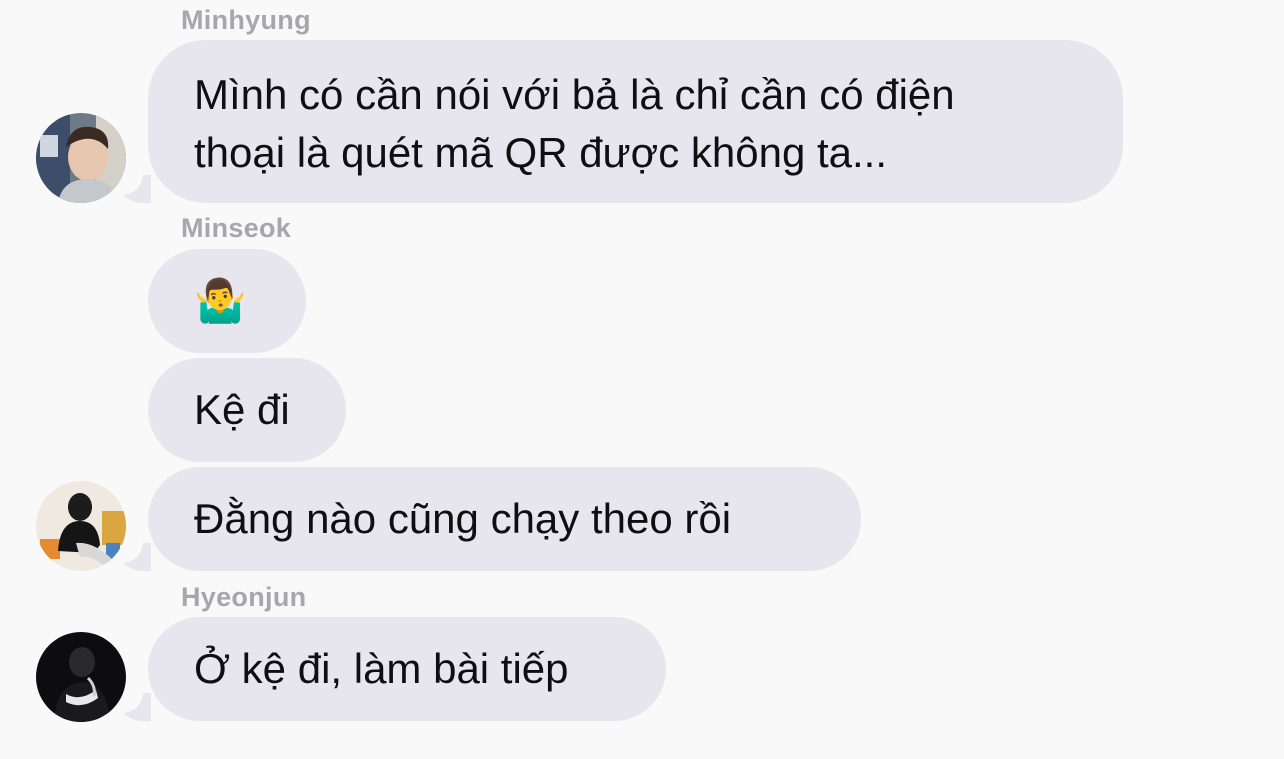  What do you see at coordinates (247, 410) in the screenshot?
I see `message-bubble: Kệ đi` at bounding box center [247, 410].